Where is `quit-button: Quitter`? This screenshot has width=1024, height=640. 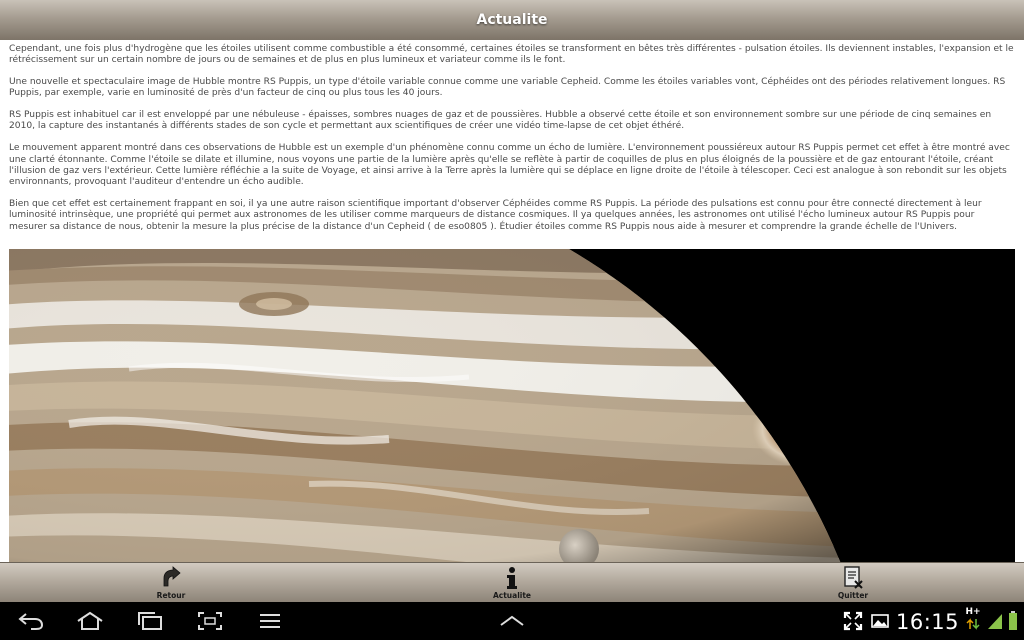
quit-button: Quitter is located at coordinates (853, 583).